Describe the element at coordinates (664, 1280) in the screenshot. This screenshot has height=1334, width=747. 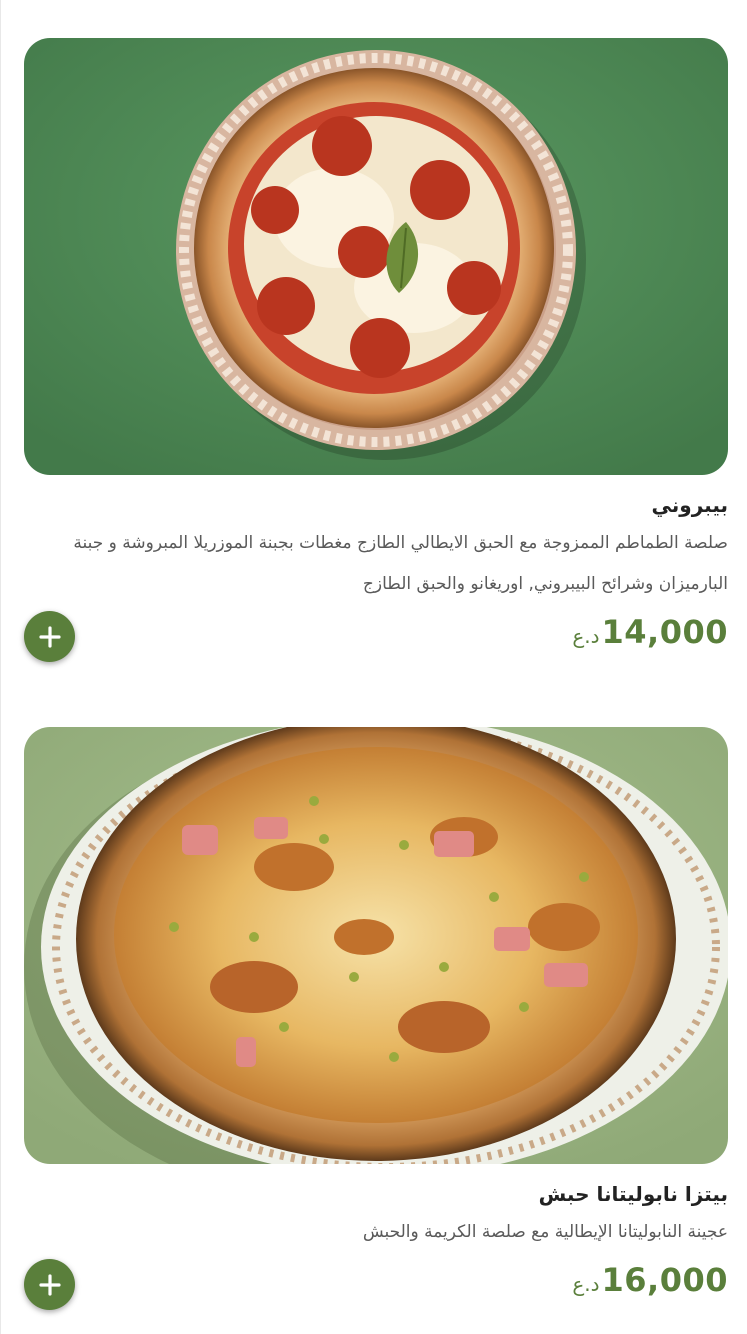
I see `price-amount: 16,000` at that location.